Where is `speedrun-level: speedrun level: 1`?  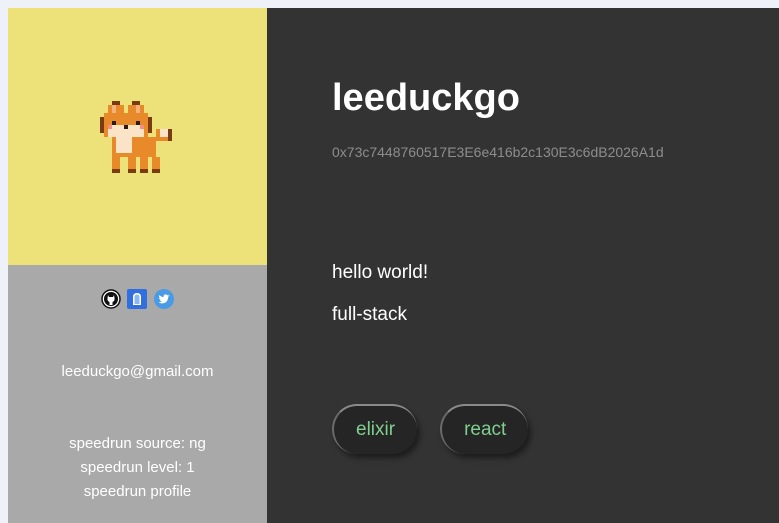 speedrun-level: speedrun level: 1 is located at coordinates (137, 467).